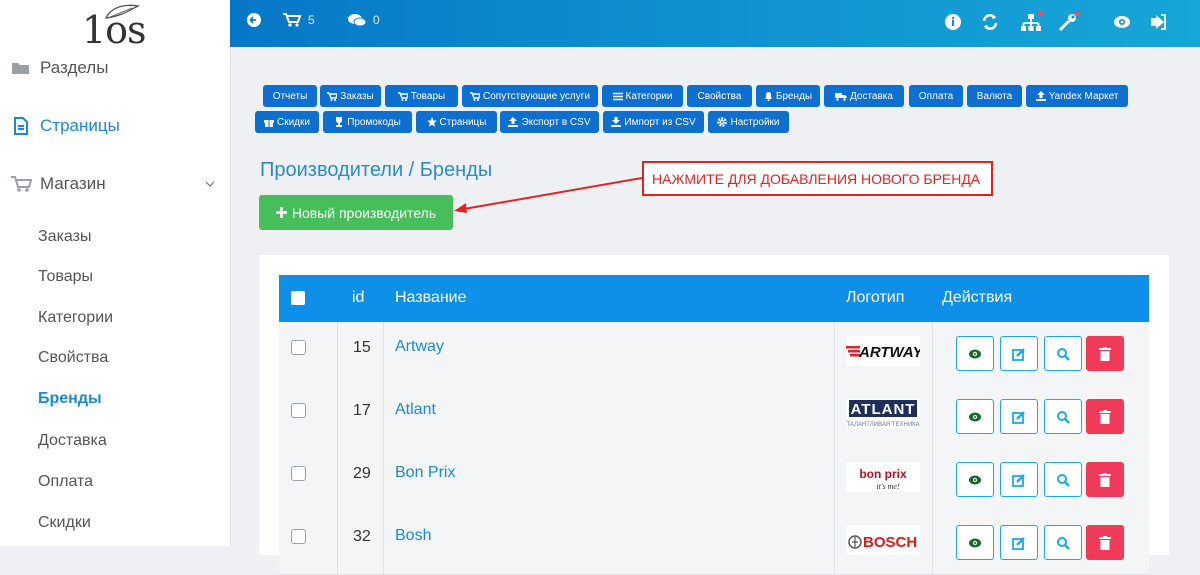 The height and width of the screenshot is (575, 1200). What do you see at coordinates (298, 298) in the screenshot?
I see `select-all-checkbox` at bounding box center [298, 298].